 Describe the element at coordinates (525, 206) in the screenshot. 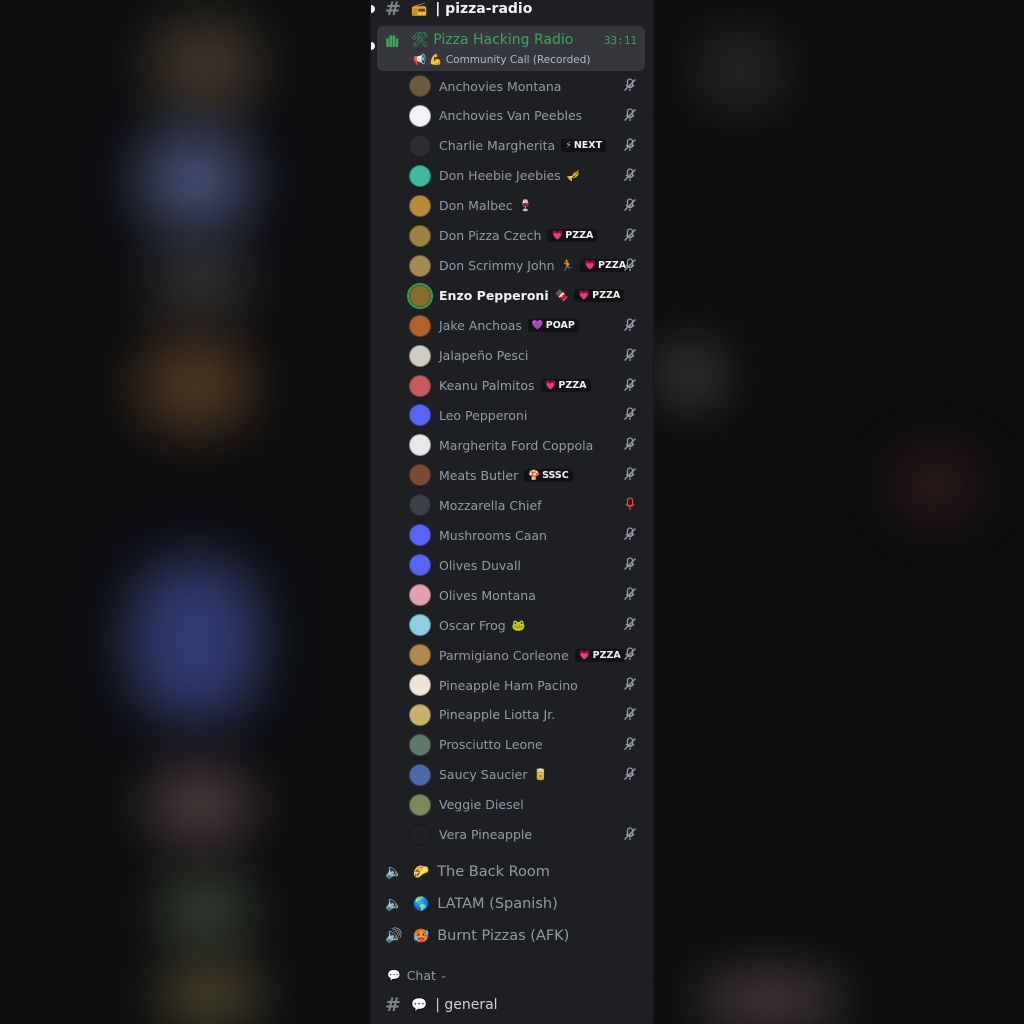

I see `voice-member: Don Malbec 🍷` at that location.